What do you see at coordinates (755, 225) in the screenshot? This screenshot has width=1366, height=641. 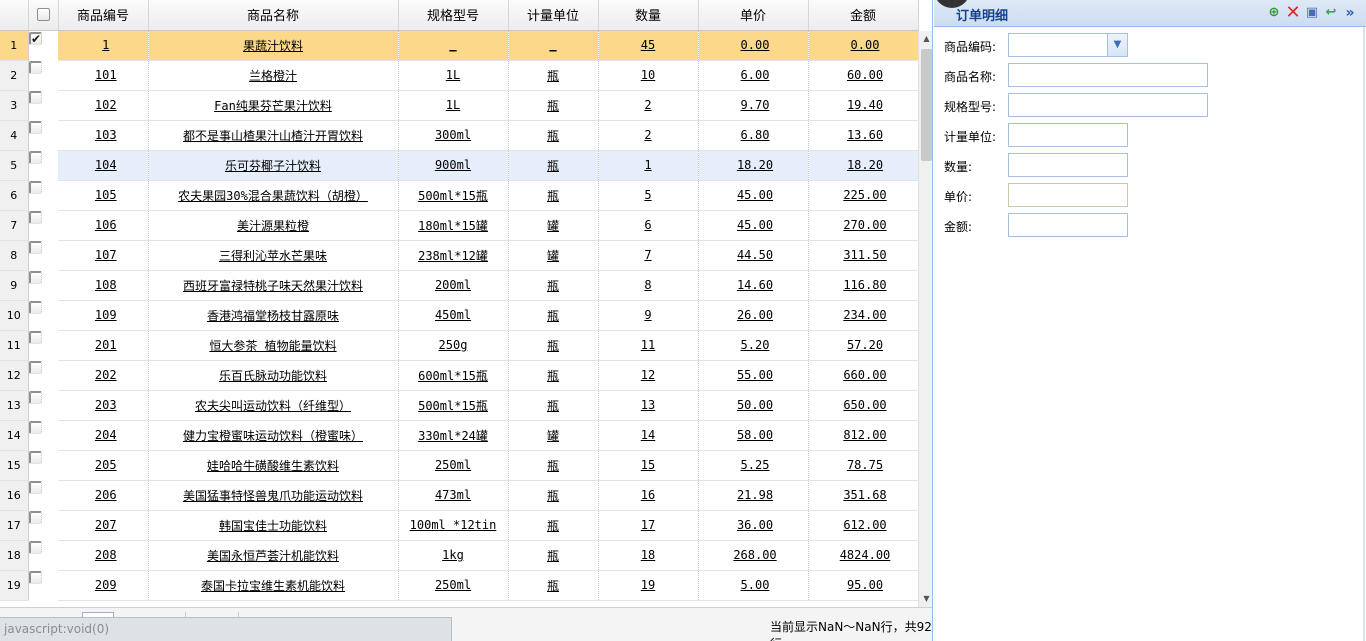 I see `cell-price-link: 45.00` at bounding box center [755, 225].